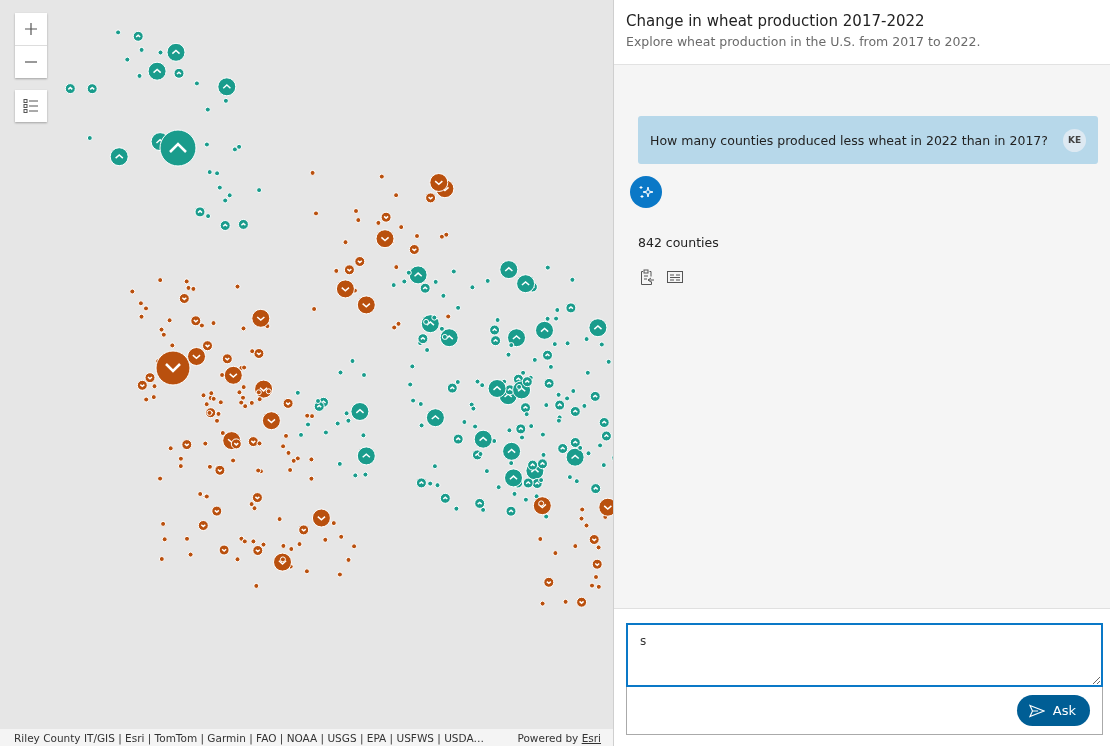  Describe the element at coordinates (776, 21) in the screenshot. I see `panel-title: Change in wheat production 2017-2022` at that location.